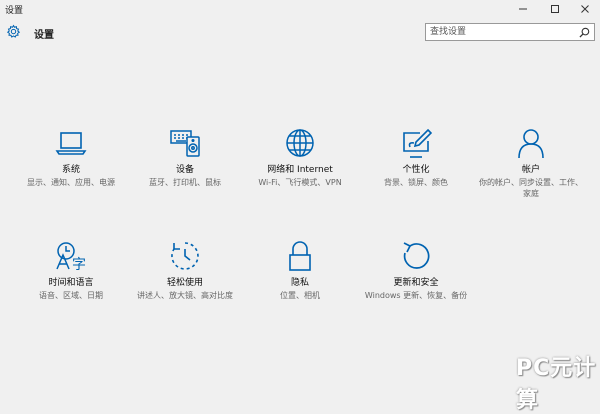 This screenshot has width=600, height=414. What do you see at coordinates (530, 170) in the screenshot?
I see `tile-label: 帐户` at bounding box center [530, 170].